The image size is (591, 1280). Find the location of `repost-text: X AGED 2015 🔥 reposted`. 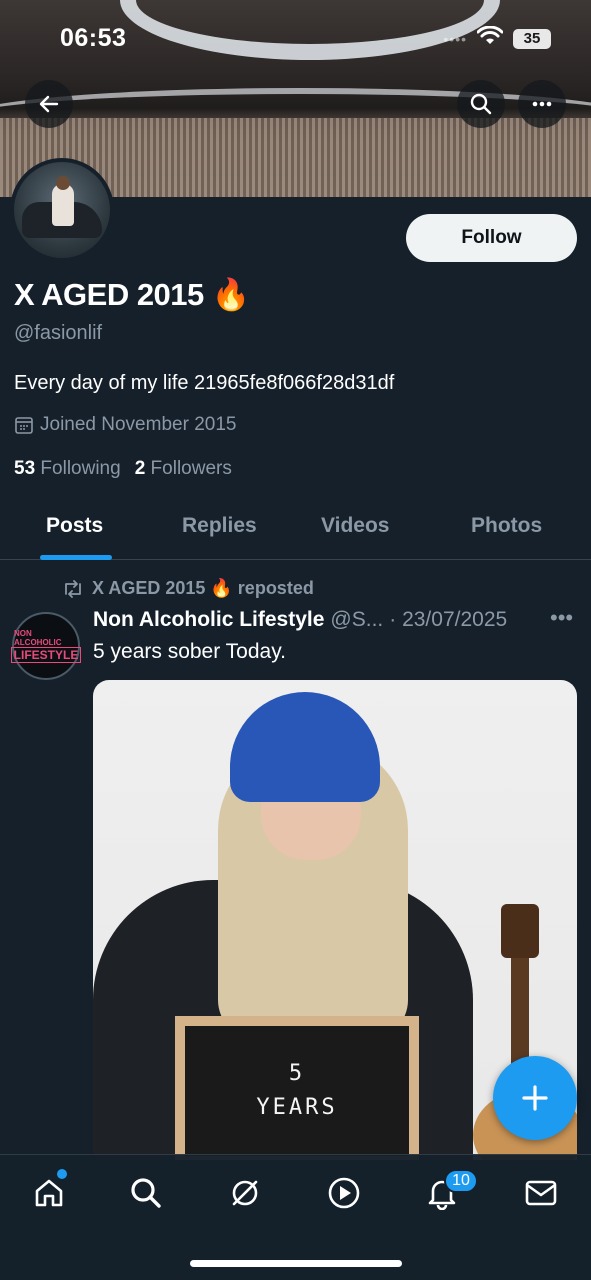

repost-text: X AGED 2015 🔥 reposted is located at coordinates (203, 588).